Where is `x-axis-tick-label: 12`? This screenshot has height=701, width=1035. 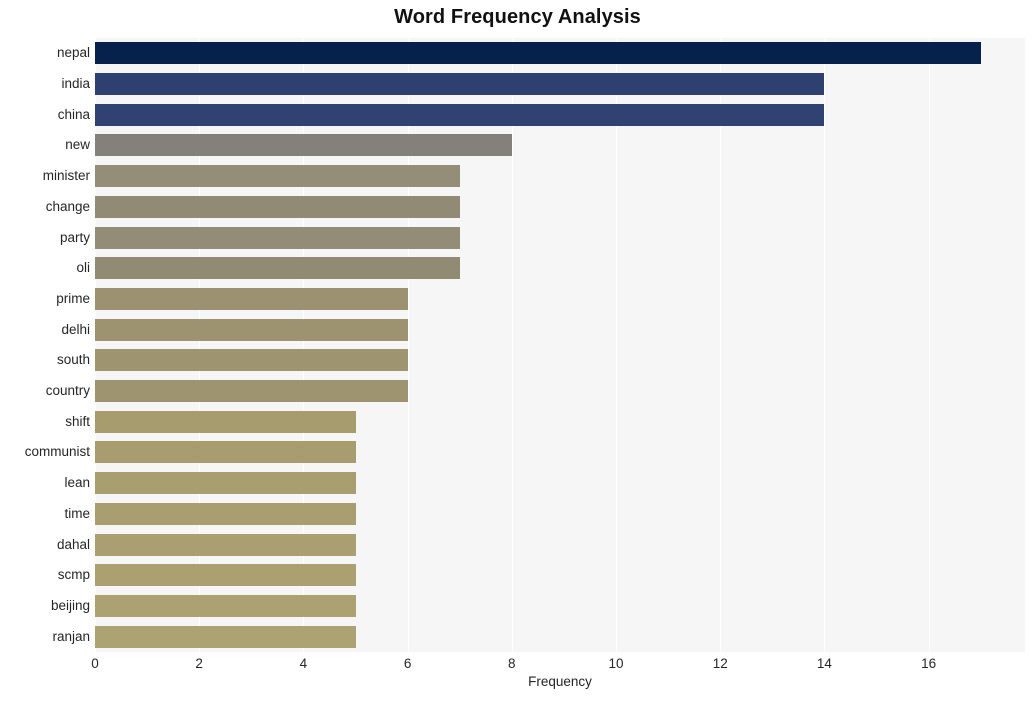
x-axis-tick-label: 12 is located at coordinates (720, 663).